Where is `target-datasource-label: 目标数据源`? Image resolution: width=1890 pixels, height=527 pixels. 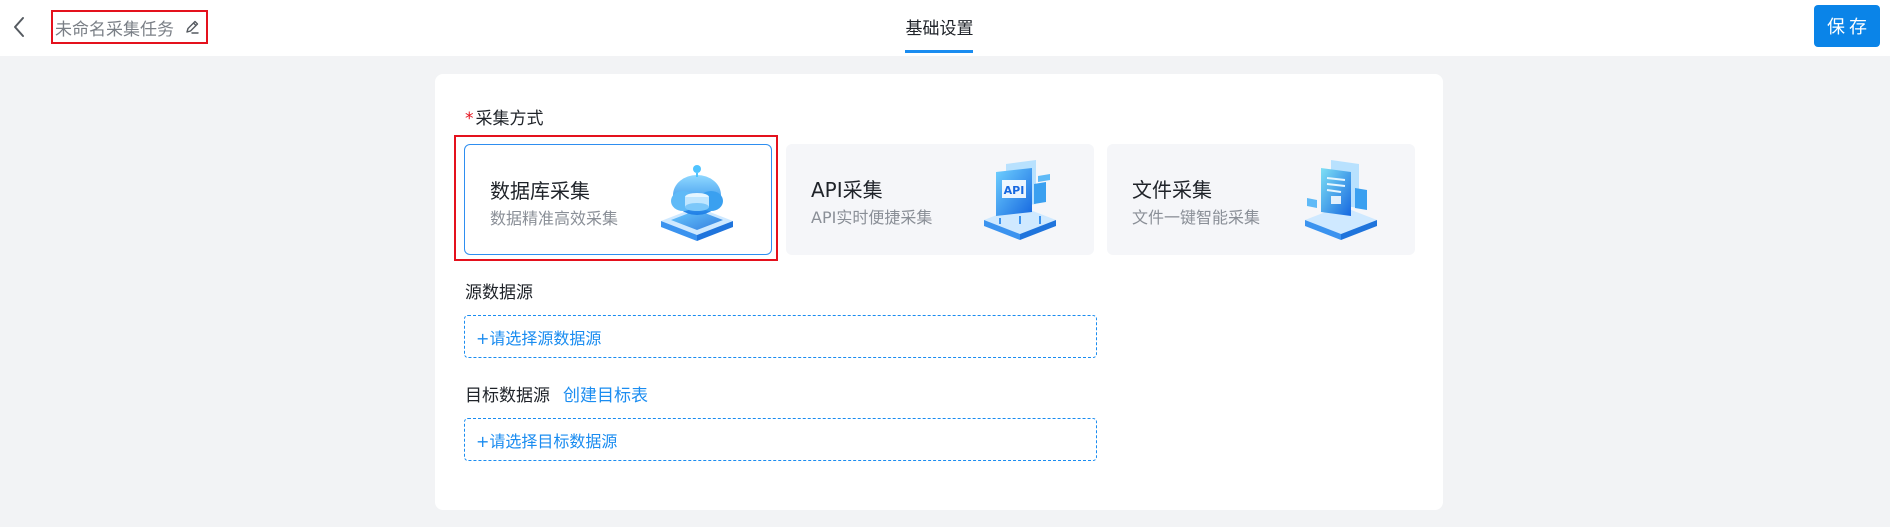
target-datasource-label: 目标数据源 is located at coordinates (507, 396).